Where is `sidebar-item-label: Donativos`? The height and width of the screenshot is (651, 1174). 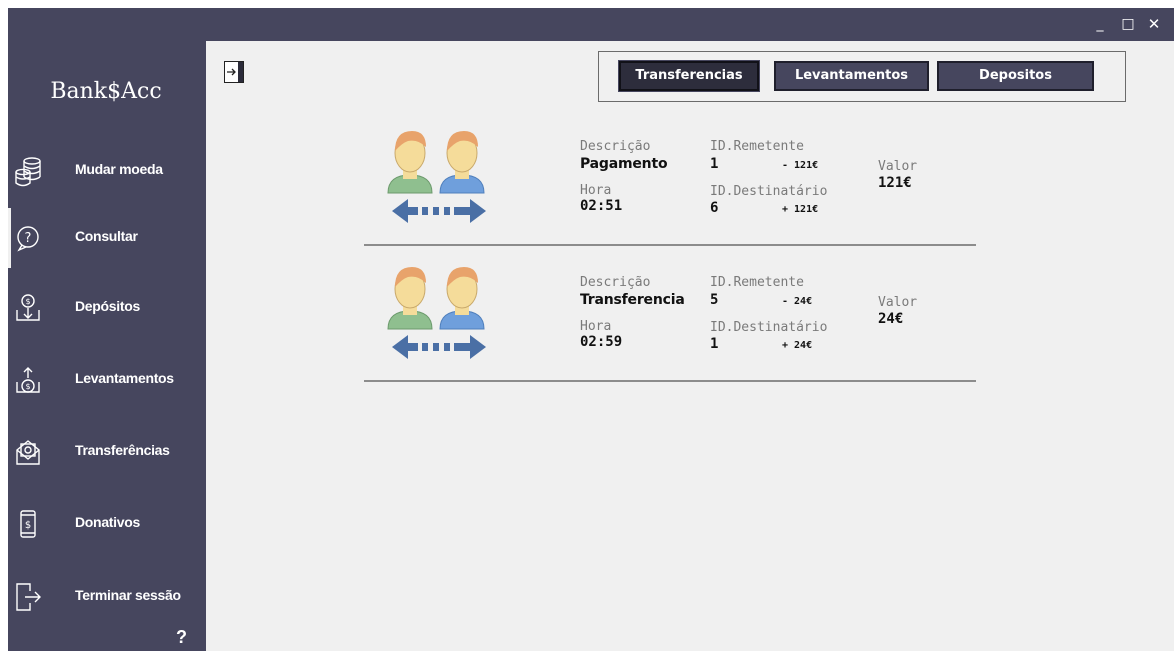 sidebar-item-label: Donativos is located at coordinates (107, 522).